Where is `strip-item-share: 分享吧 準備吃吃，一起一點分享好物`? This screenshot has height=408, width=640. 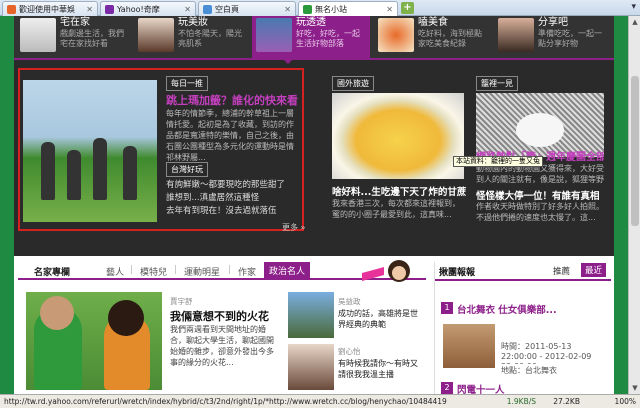
strip-item-share: 分享吧 準備吃吃，一起一點分享好物 is located at coordinates (553, 37).